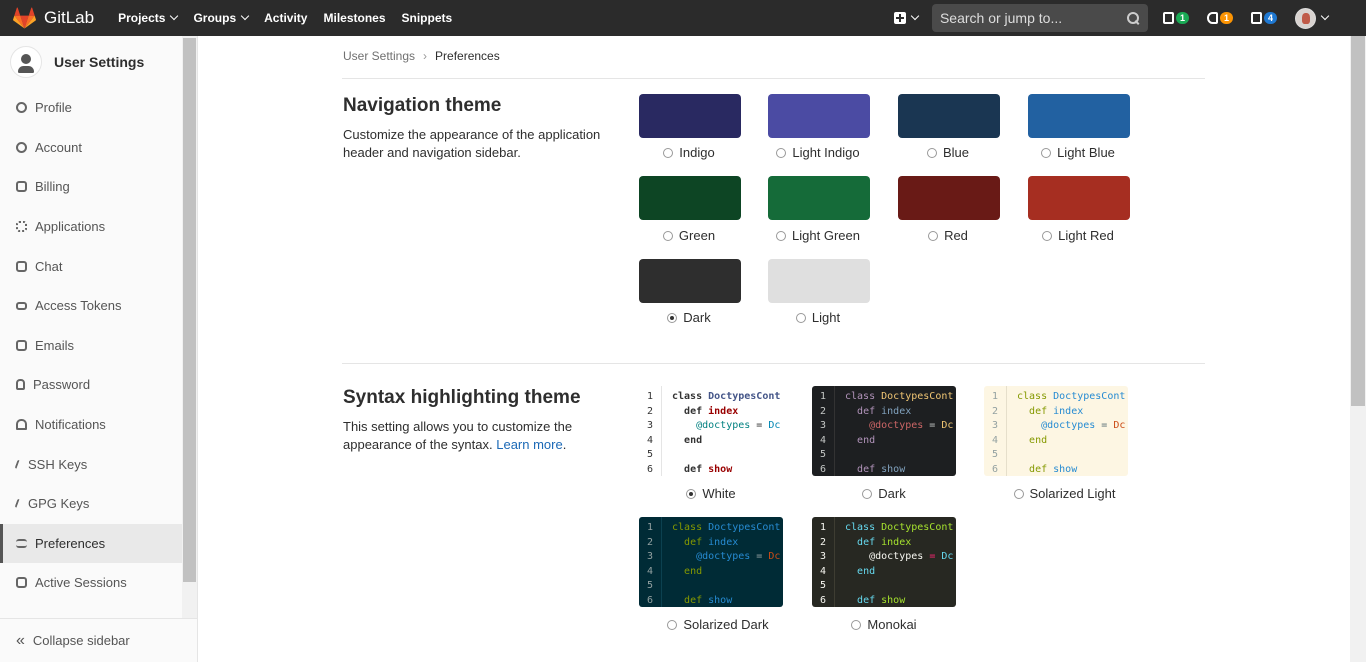 This screenshot has height=662, width=1366. I want to click on learn-more-link: Learn more, so click(529, 444).